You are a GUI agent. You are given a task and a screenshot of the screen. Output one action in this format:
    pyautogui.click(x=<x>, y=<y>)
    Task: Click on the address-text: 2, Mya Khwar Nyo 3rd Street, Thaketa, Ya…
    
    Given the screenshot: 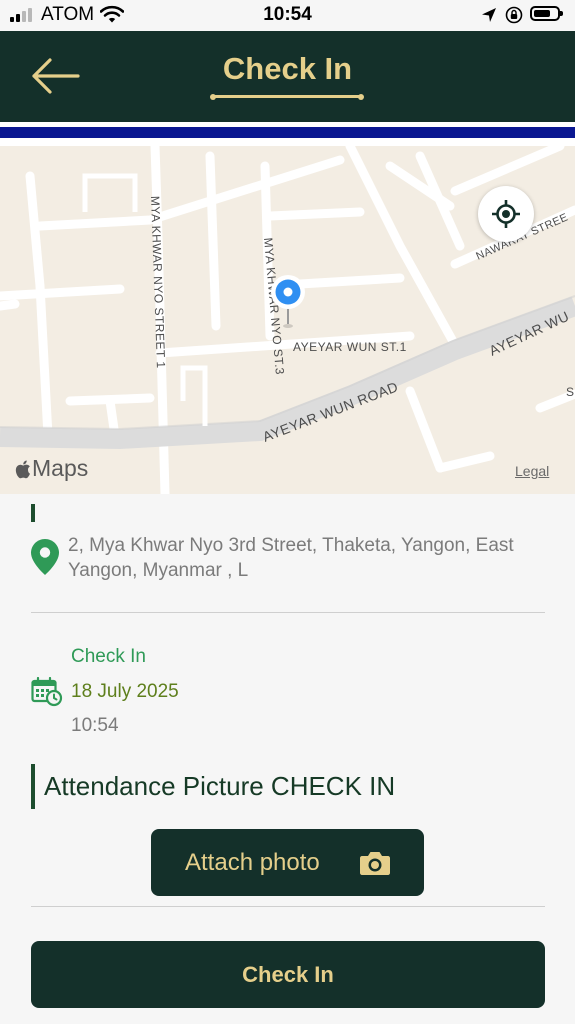 What is the action you would take?
    pyautogui.click(x=291, y=558)
    